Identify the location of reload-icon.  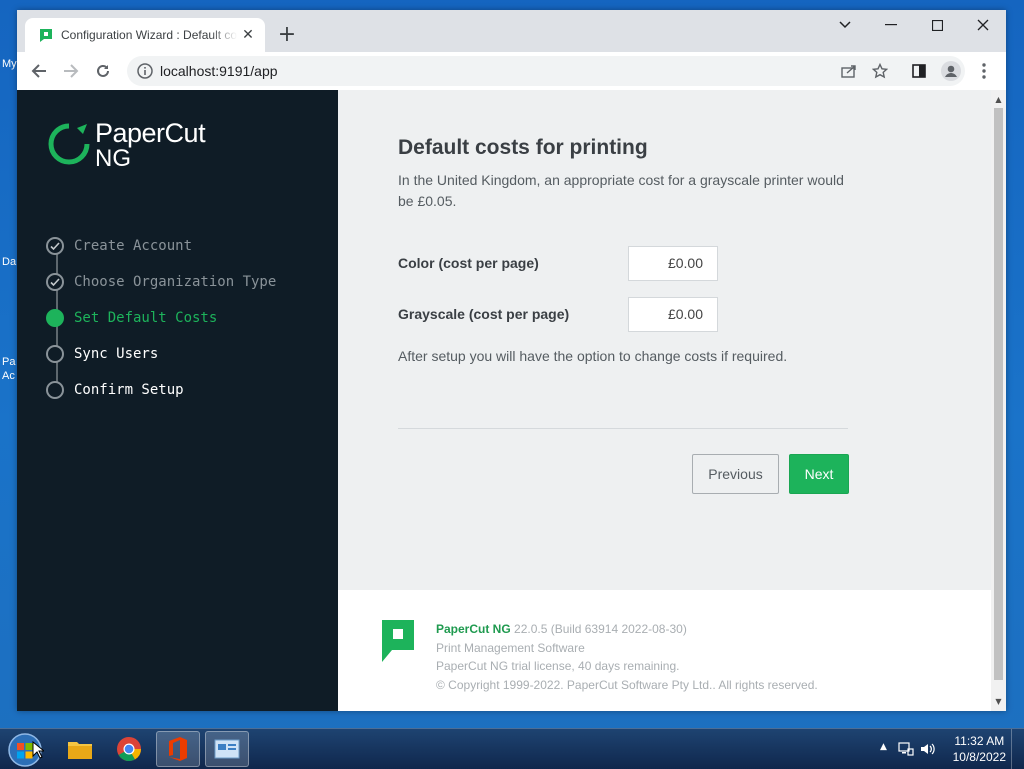
(103, 71).